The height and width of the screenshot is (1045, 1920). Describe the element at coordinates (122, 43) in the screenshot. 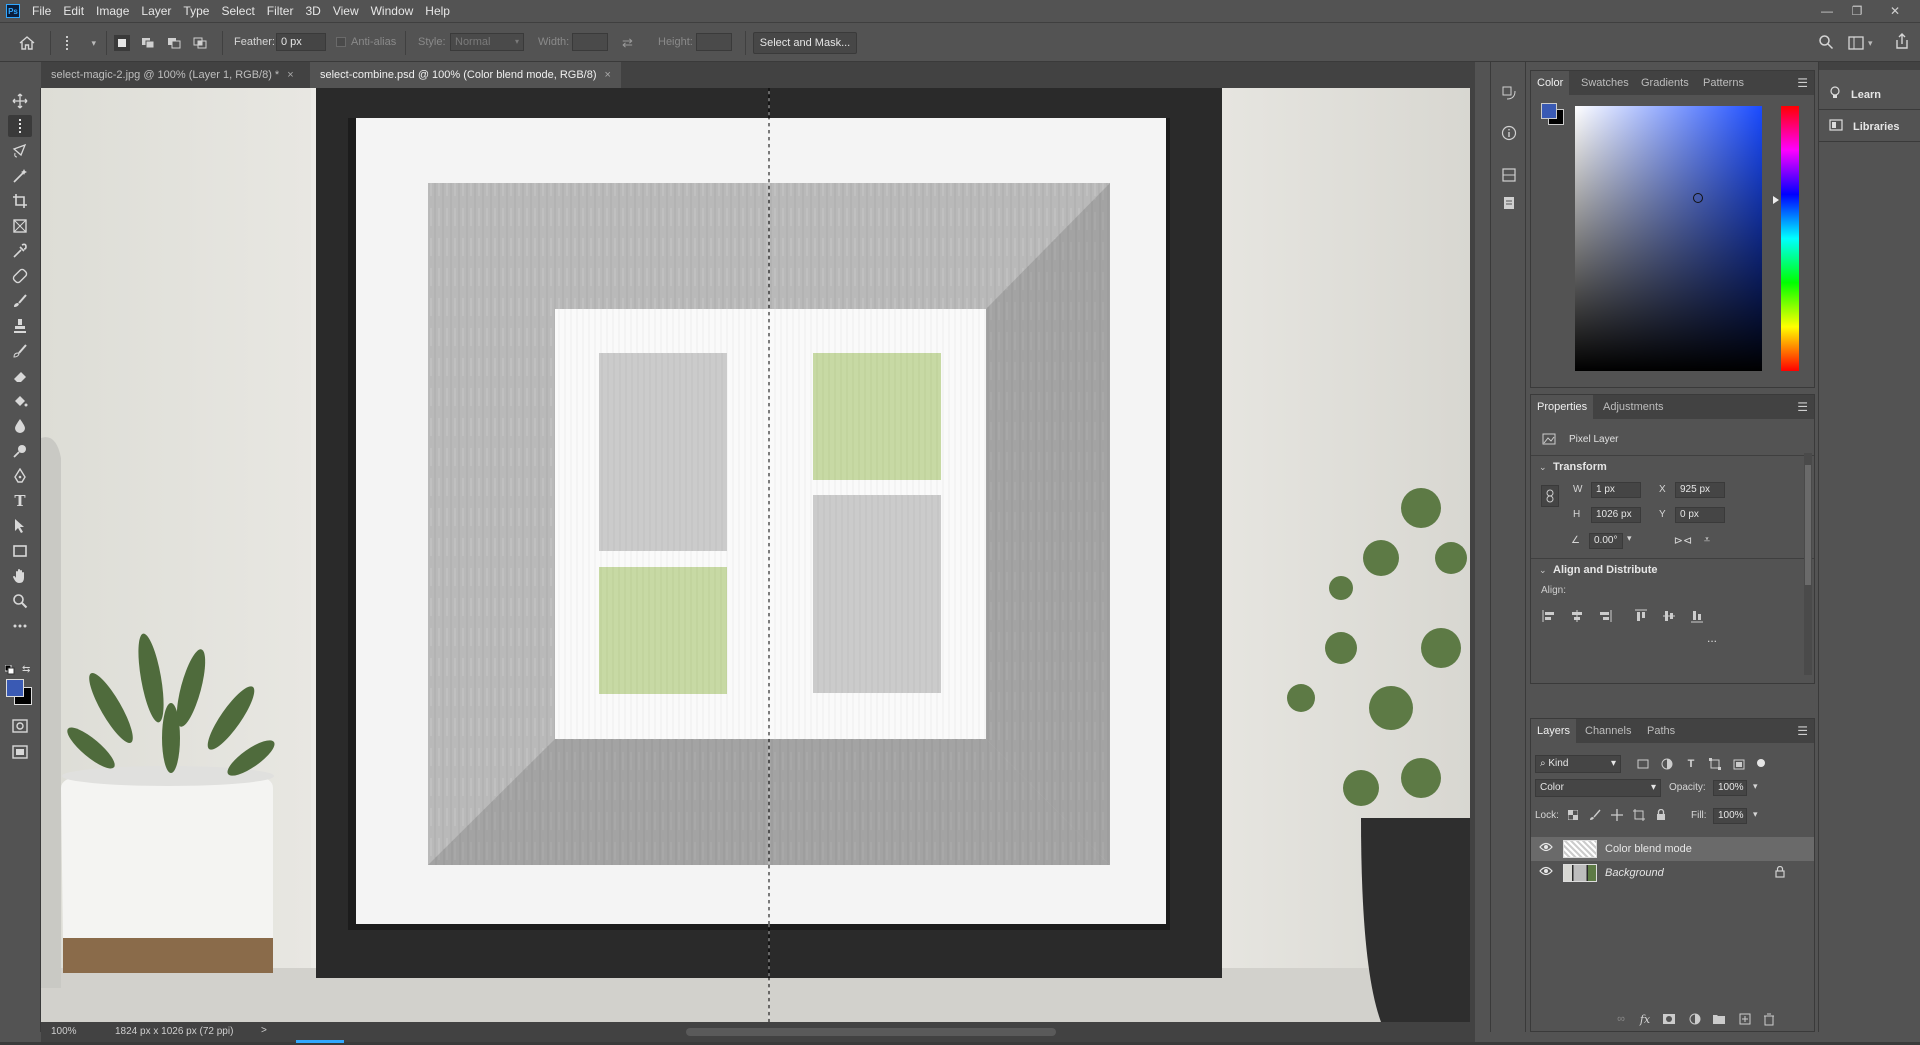

I see `new-selection-icon` at that location.